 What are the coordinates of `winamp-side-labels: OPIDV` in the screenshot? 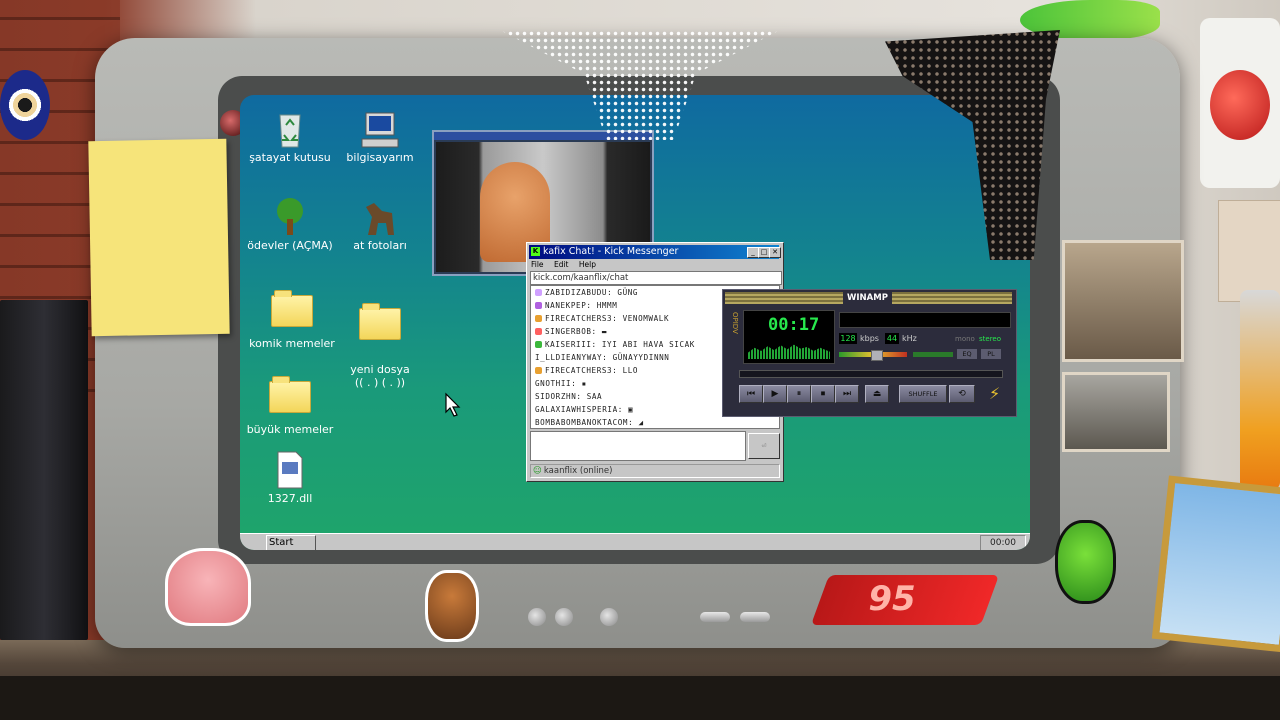 It's located at (735, 323).